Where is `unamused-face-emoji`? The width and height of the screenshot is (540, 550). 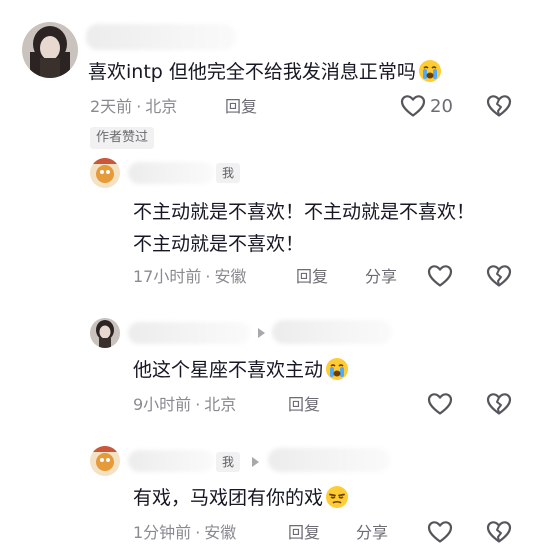 unamused-face-emoji is located at coordinates (337, 497).